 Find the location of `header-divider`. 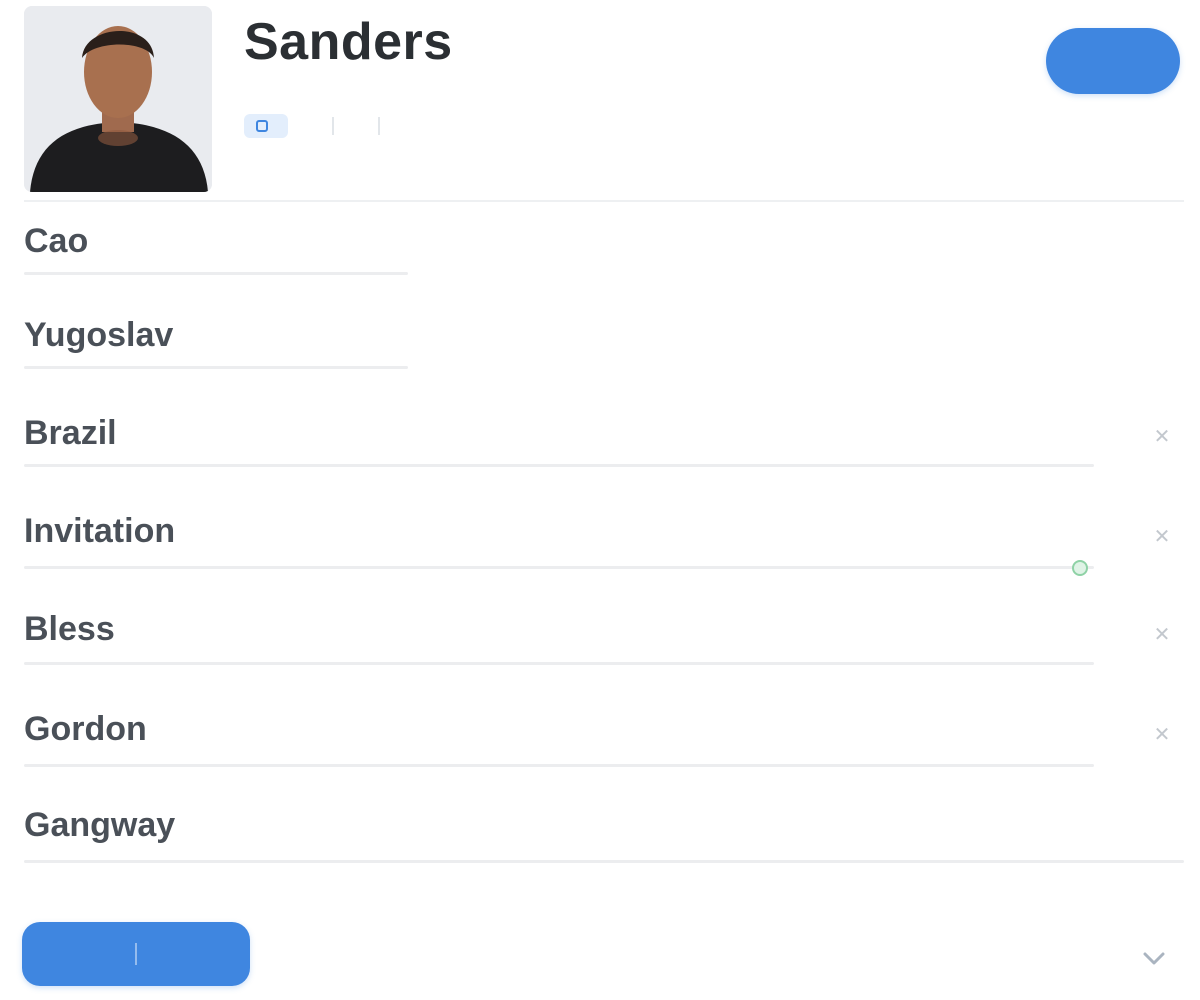

header-divider is located at coordinates (604, 201).